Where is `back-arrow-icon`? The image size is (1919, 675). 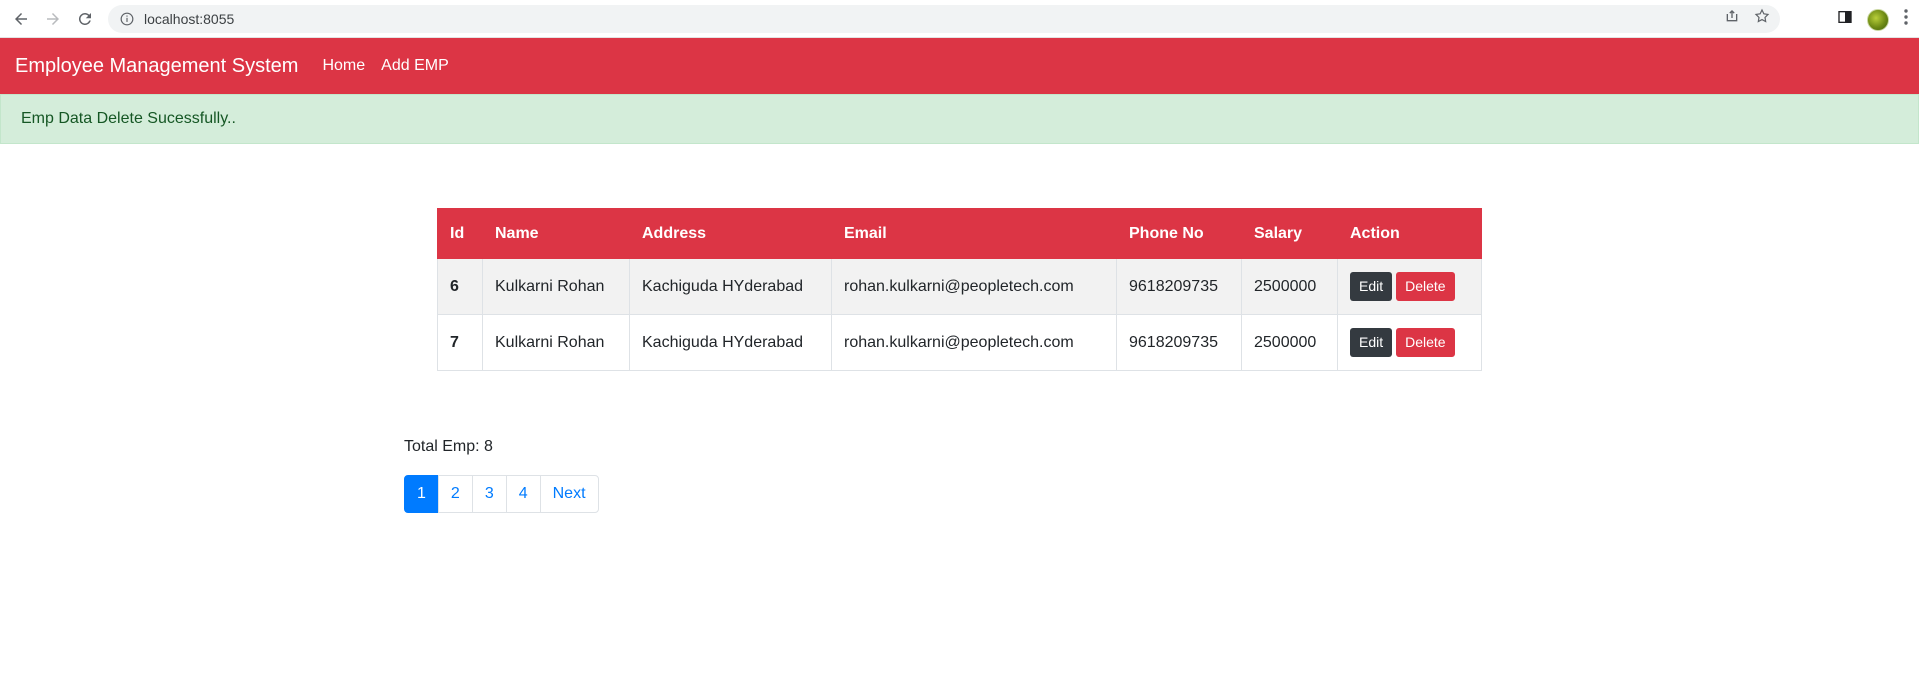 back-arrow-icon is located at coordinates (21, 19).